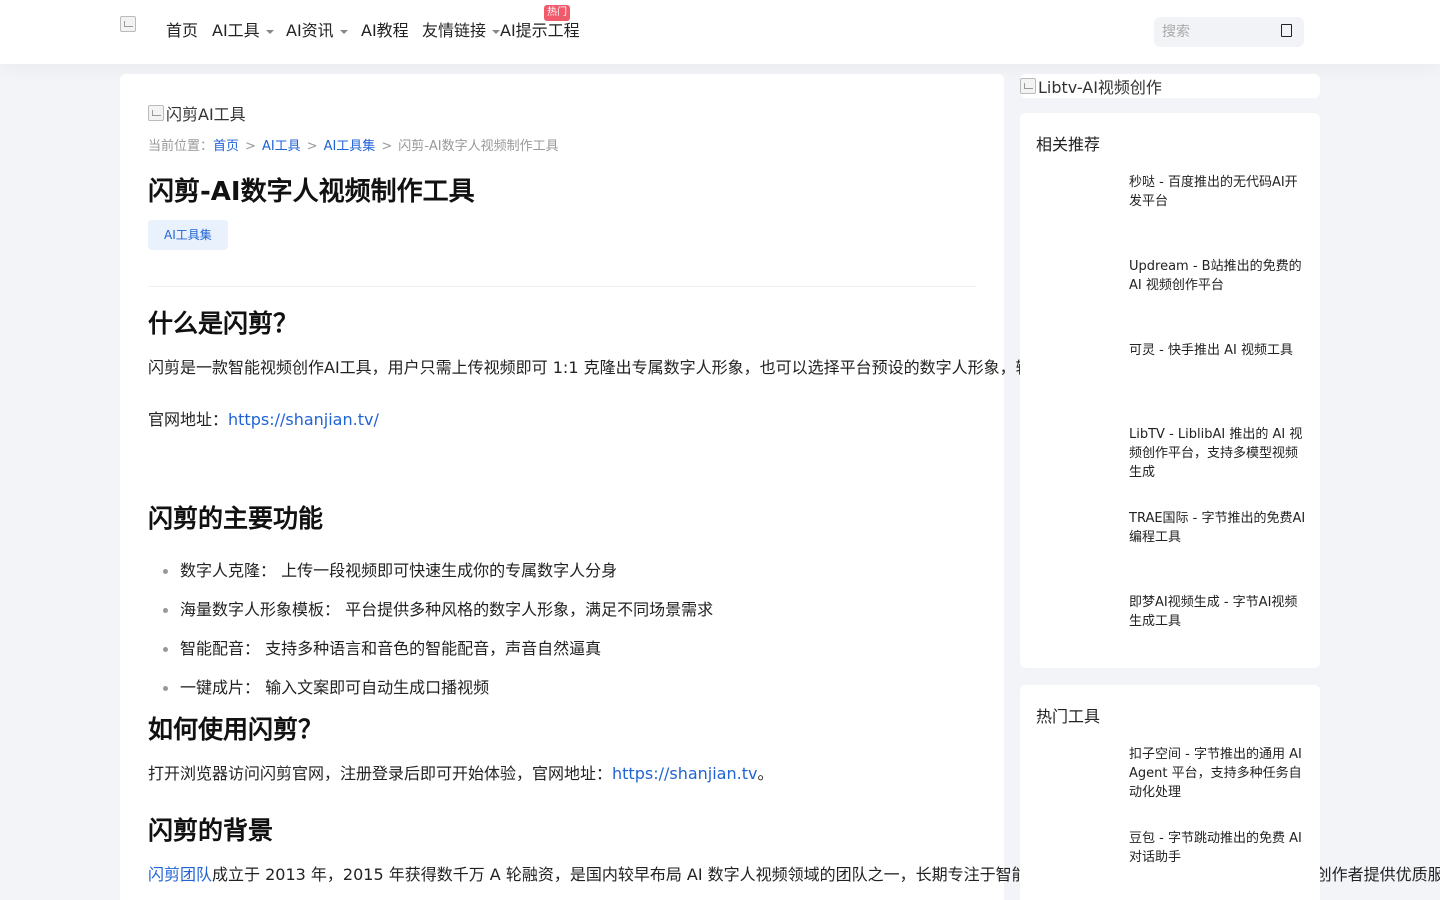  Describe the element at coordinates (1068, 716) in the screenshot. I see `popular-title: 热门工具` at that location.